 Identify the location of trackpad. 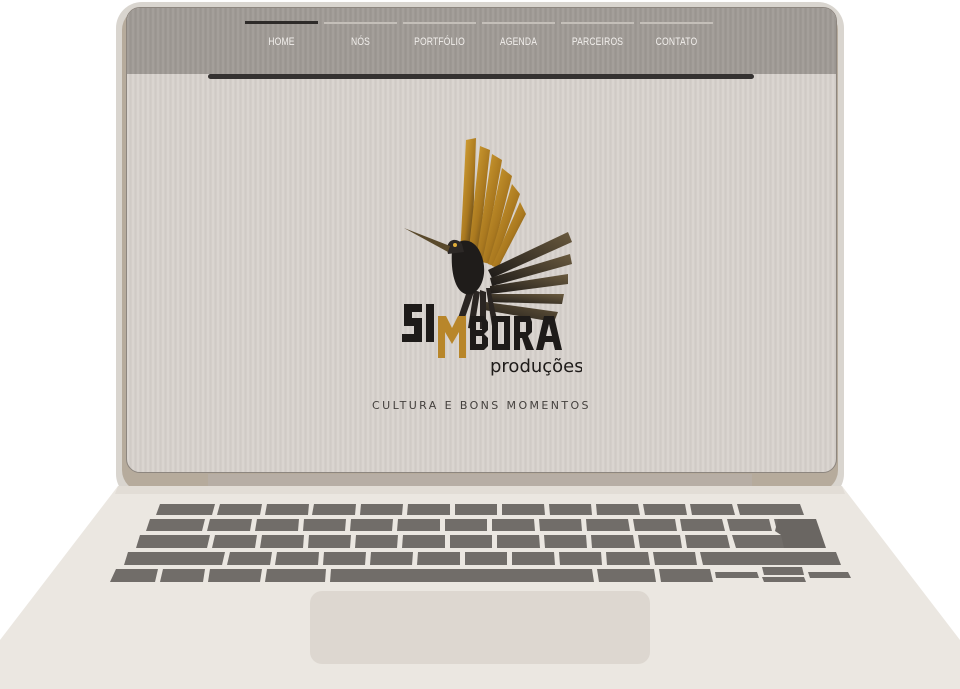
(480, 627).